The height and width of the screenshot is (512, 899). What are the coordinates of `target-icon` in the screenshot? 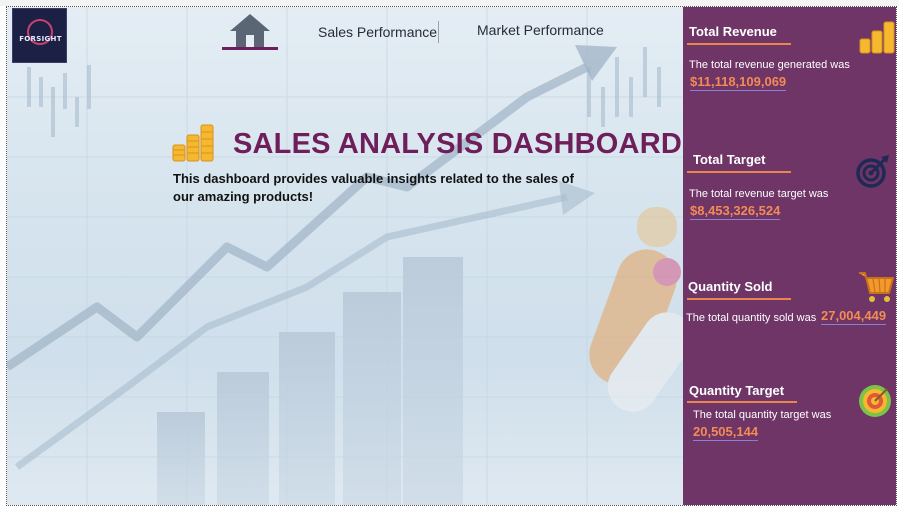 It's located at (872, 171).